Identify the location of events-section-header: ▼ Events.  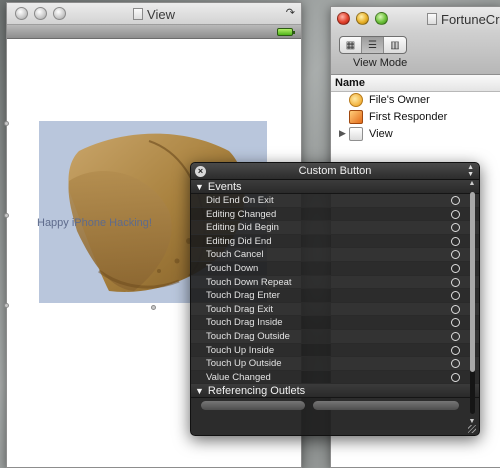
(335, 187).